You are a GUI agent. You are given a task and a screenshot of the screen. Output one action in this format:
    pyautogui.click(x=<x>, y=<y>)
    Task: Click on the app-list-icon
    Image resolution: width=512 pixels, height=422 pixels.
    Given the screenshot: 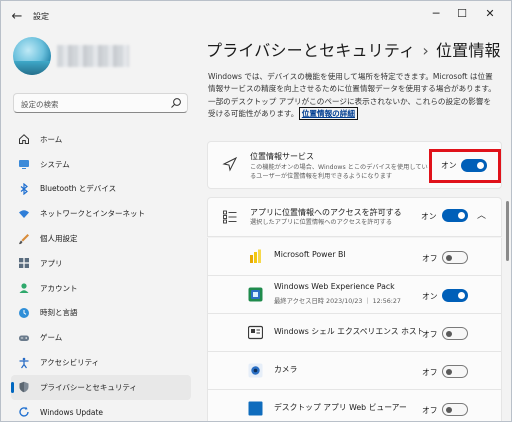 What is the action you would take?
    pyautogui.click(x=230, y=217)
    